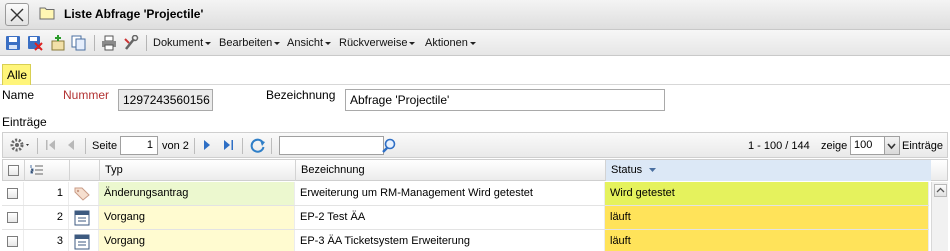 This screenshot has height=251, width=950. Describe the element at coordinates (175, 146) in the screenshot. I see `page-count-label: von 2` at that location.